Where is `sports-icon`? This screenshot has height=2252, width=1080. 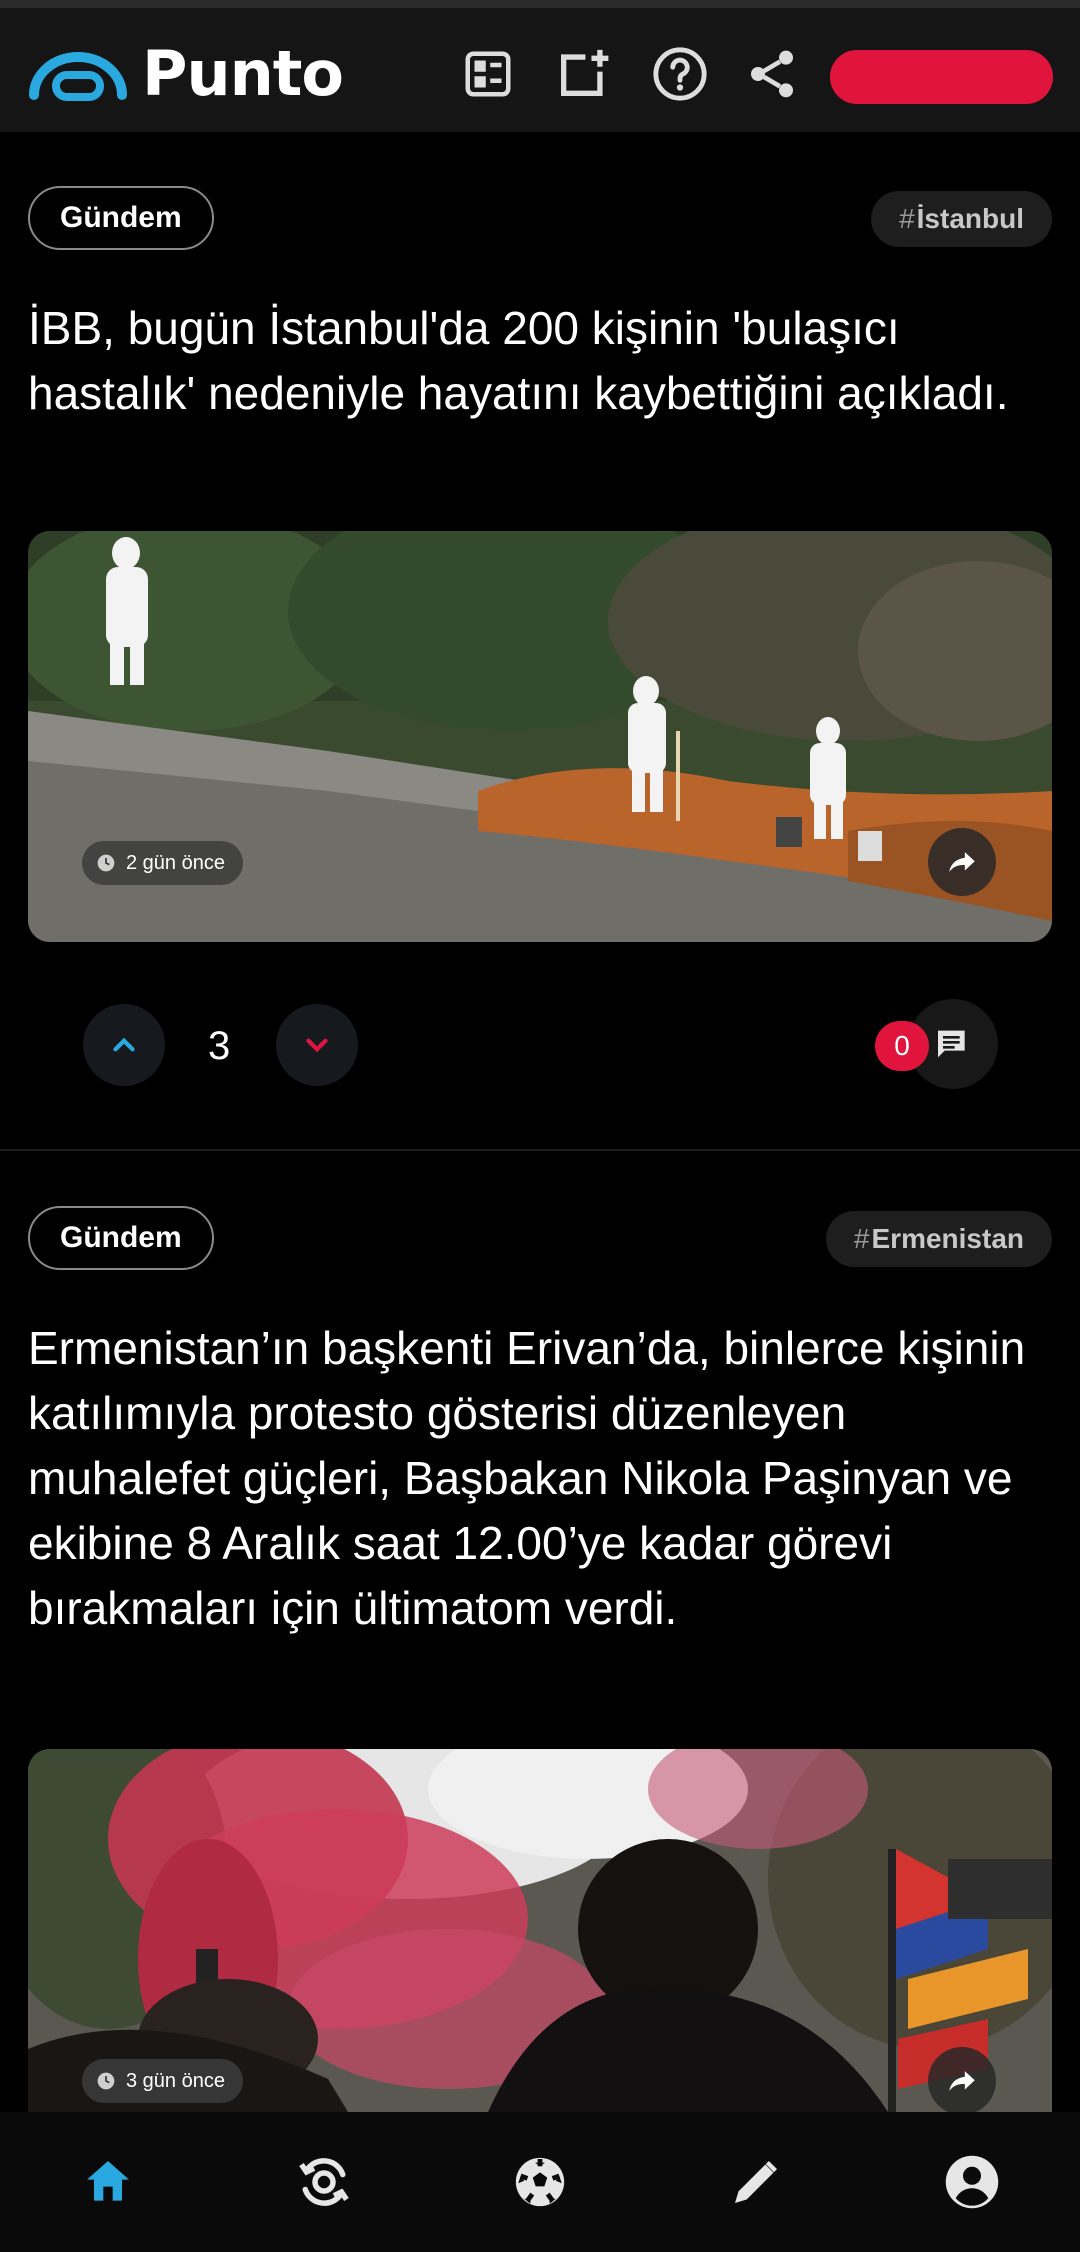 sports-icon is located at coordinates (540, 2182).